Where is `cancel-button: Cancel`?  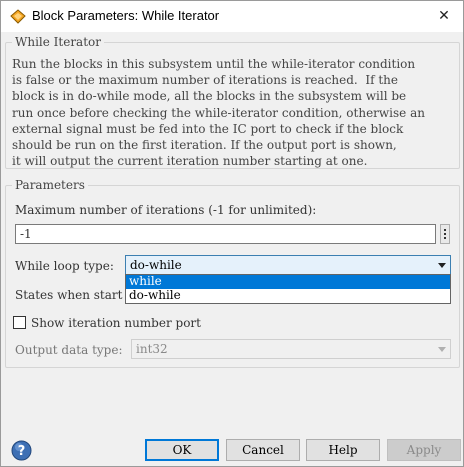
cancel-button: Cancel is located at coordinates (263, 450).